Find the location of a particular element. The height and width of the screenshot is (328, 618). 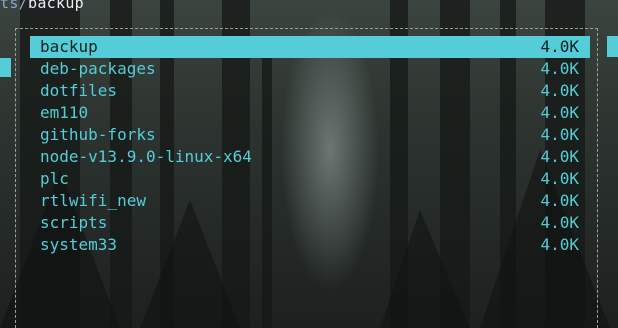

current-path: ts/backup is located at coordinates (42, 6).